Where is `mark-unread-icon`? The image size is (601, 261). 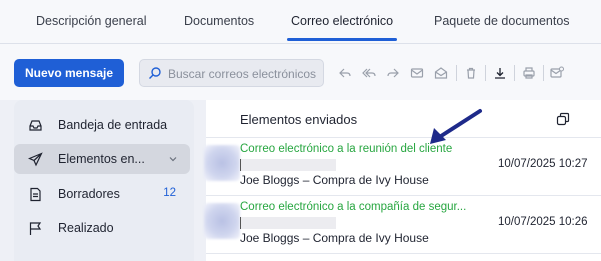 mark-unread-icon is located at coordinates (417, 73).